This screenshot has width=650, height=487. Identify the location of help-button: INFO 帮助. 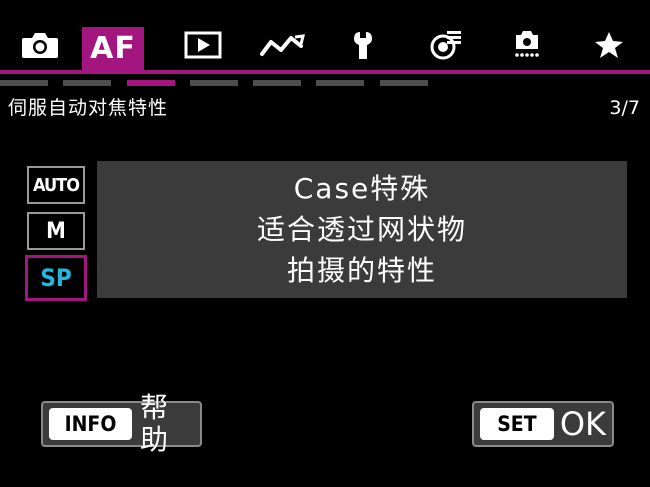
(121, 424).